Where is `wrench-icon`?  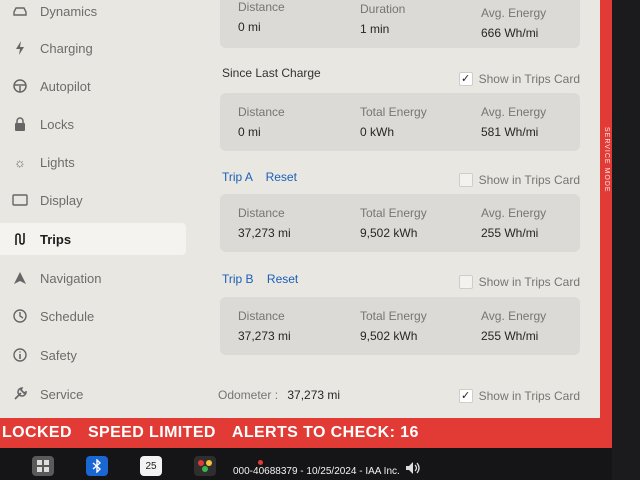
wrench-icon is located at coordinates (20, 394).